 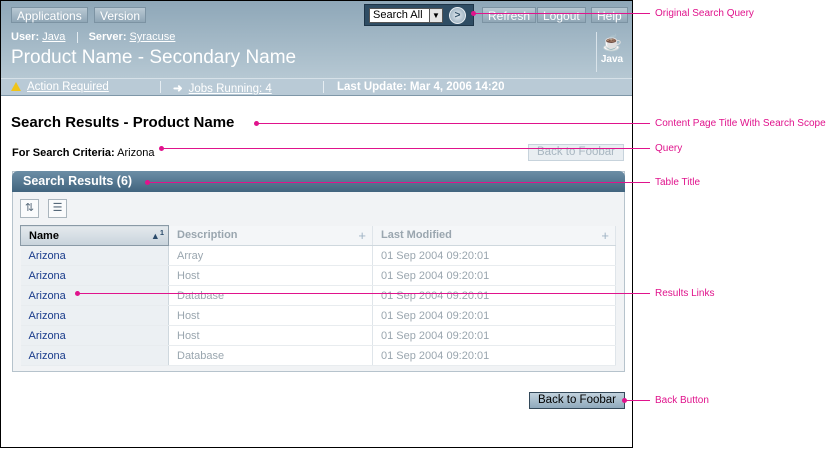 What do you see at coordinates (49, 15) in the screenshot?
I see `applications-button: Applications` at bounding box center [49, 15].